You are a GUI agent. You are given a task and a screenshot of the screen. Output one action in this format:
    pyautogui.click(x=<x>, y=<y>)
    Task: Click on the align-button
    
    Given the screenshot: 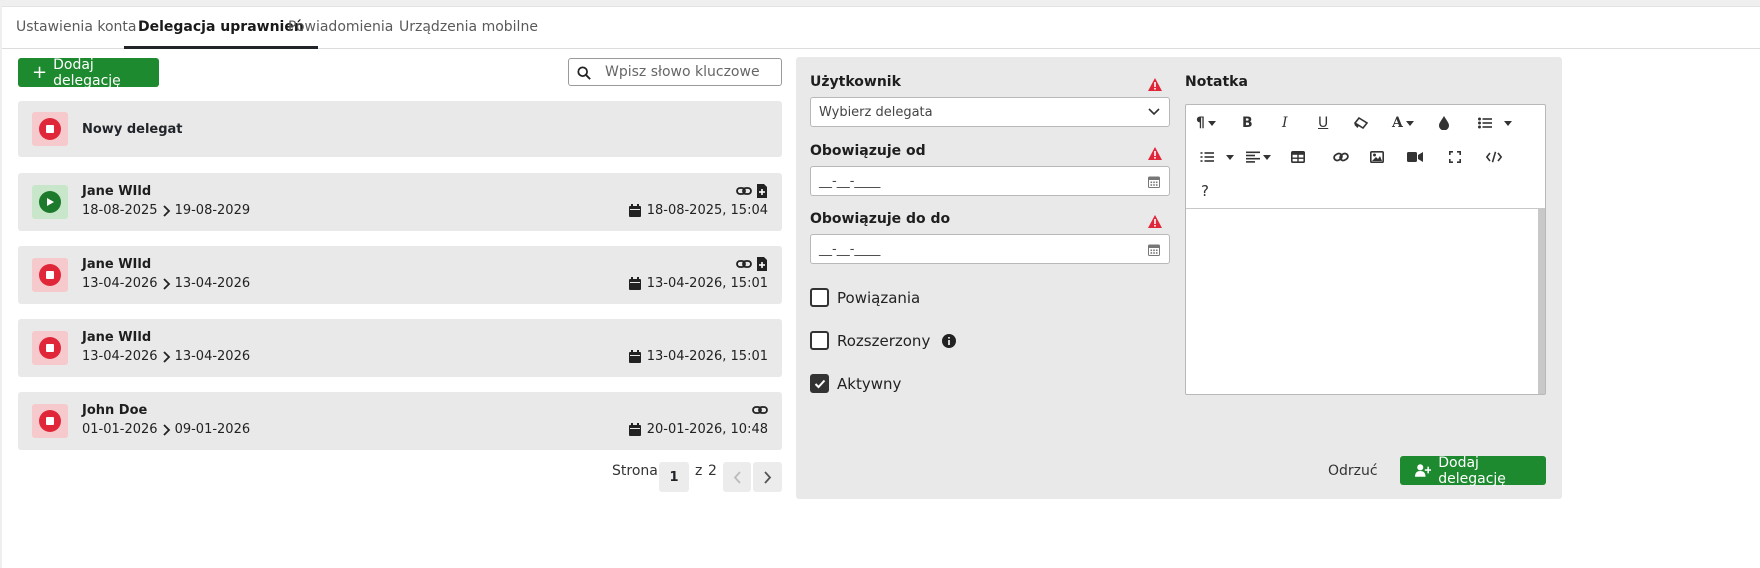 What is the action you would take?
    pyautogui.click(x=1258, y=157)
    